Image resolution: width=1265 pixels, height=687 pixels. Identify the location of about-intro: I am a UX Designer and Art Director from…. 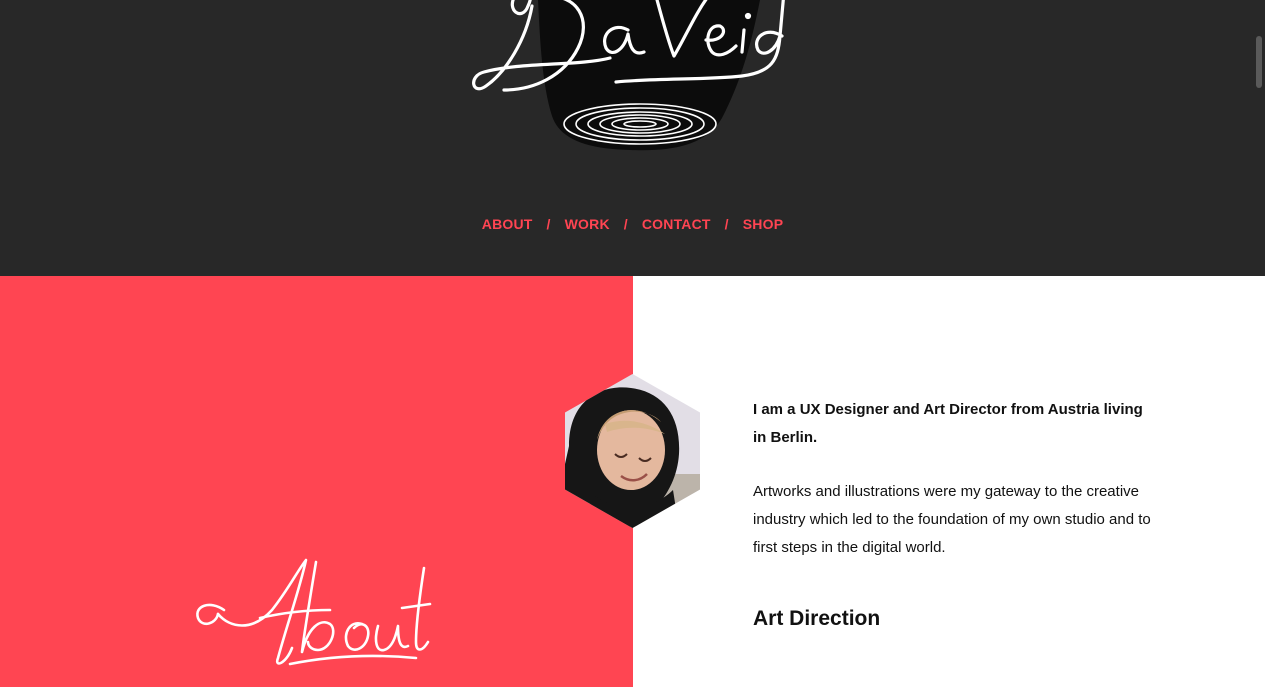
(953, 479).